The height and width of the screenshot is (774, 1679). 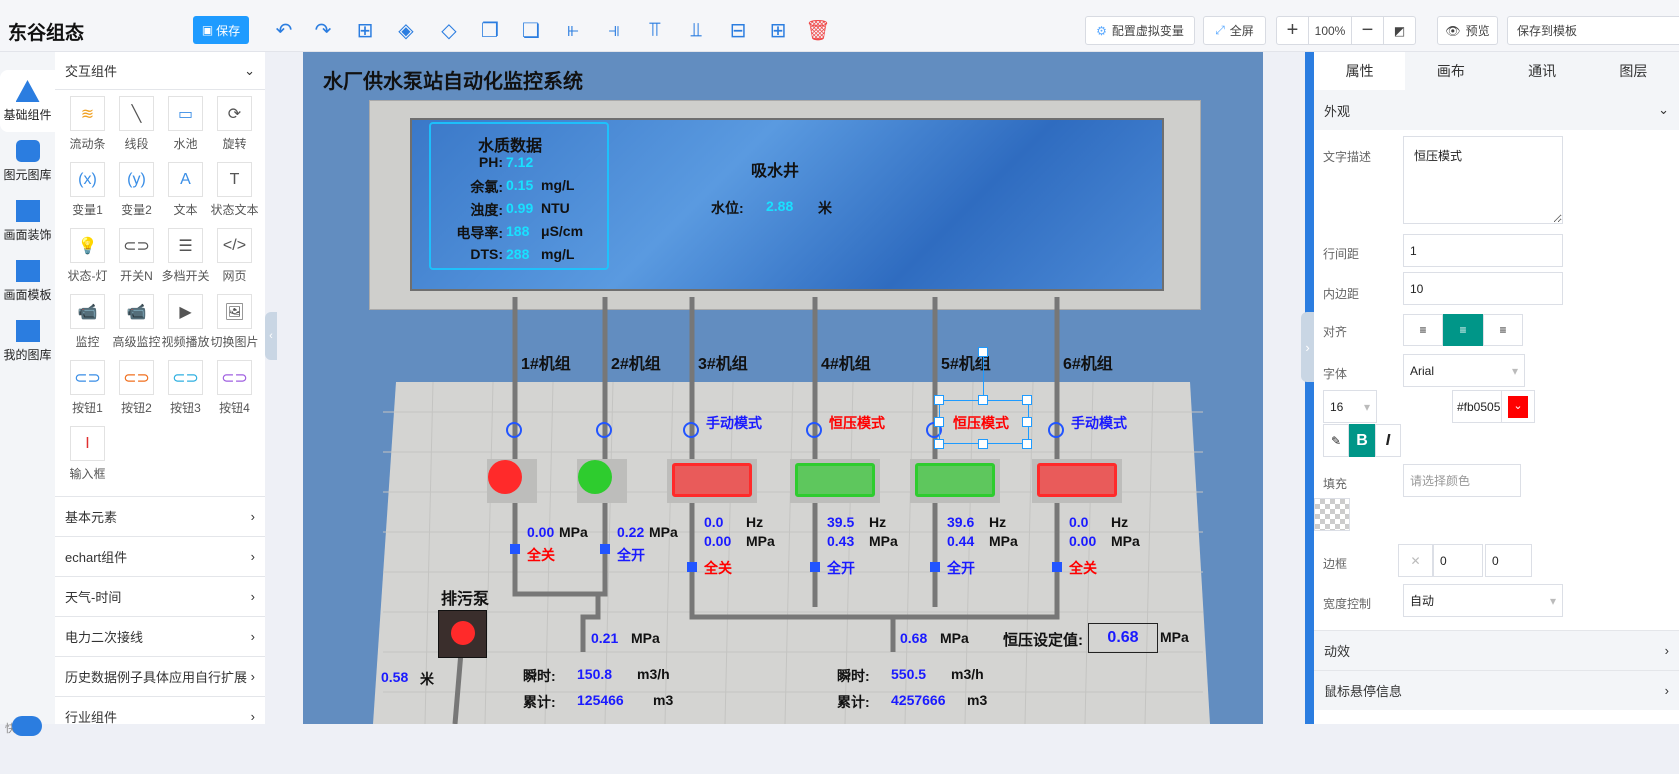 What do you see at coordinates (1234, 30) in the screenshot?
I see `fullscreen-button: ⤢ 全屏` at bounding box center [1234, 30].